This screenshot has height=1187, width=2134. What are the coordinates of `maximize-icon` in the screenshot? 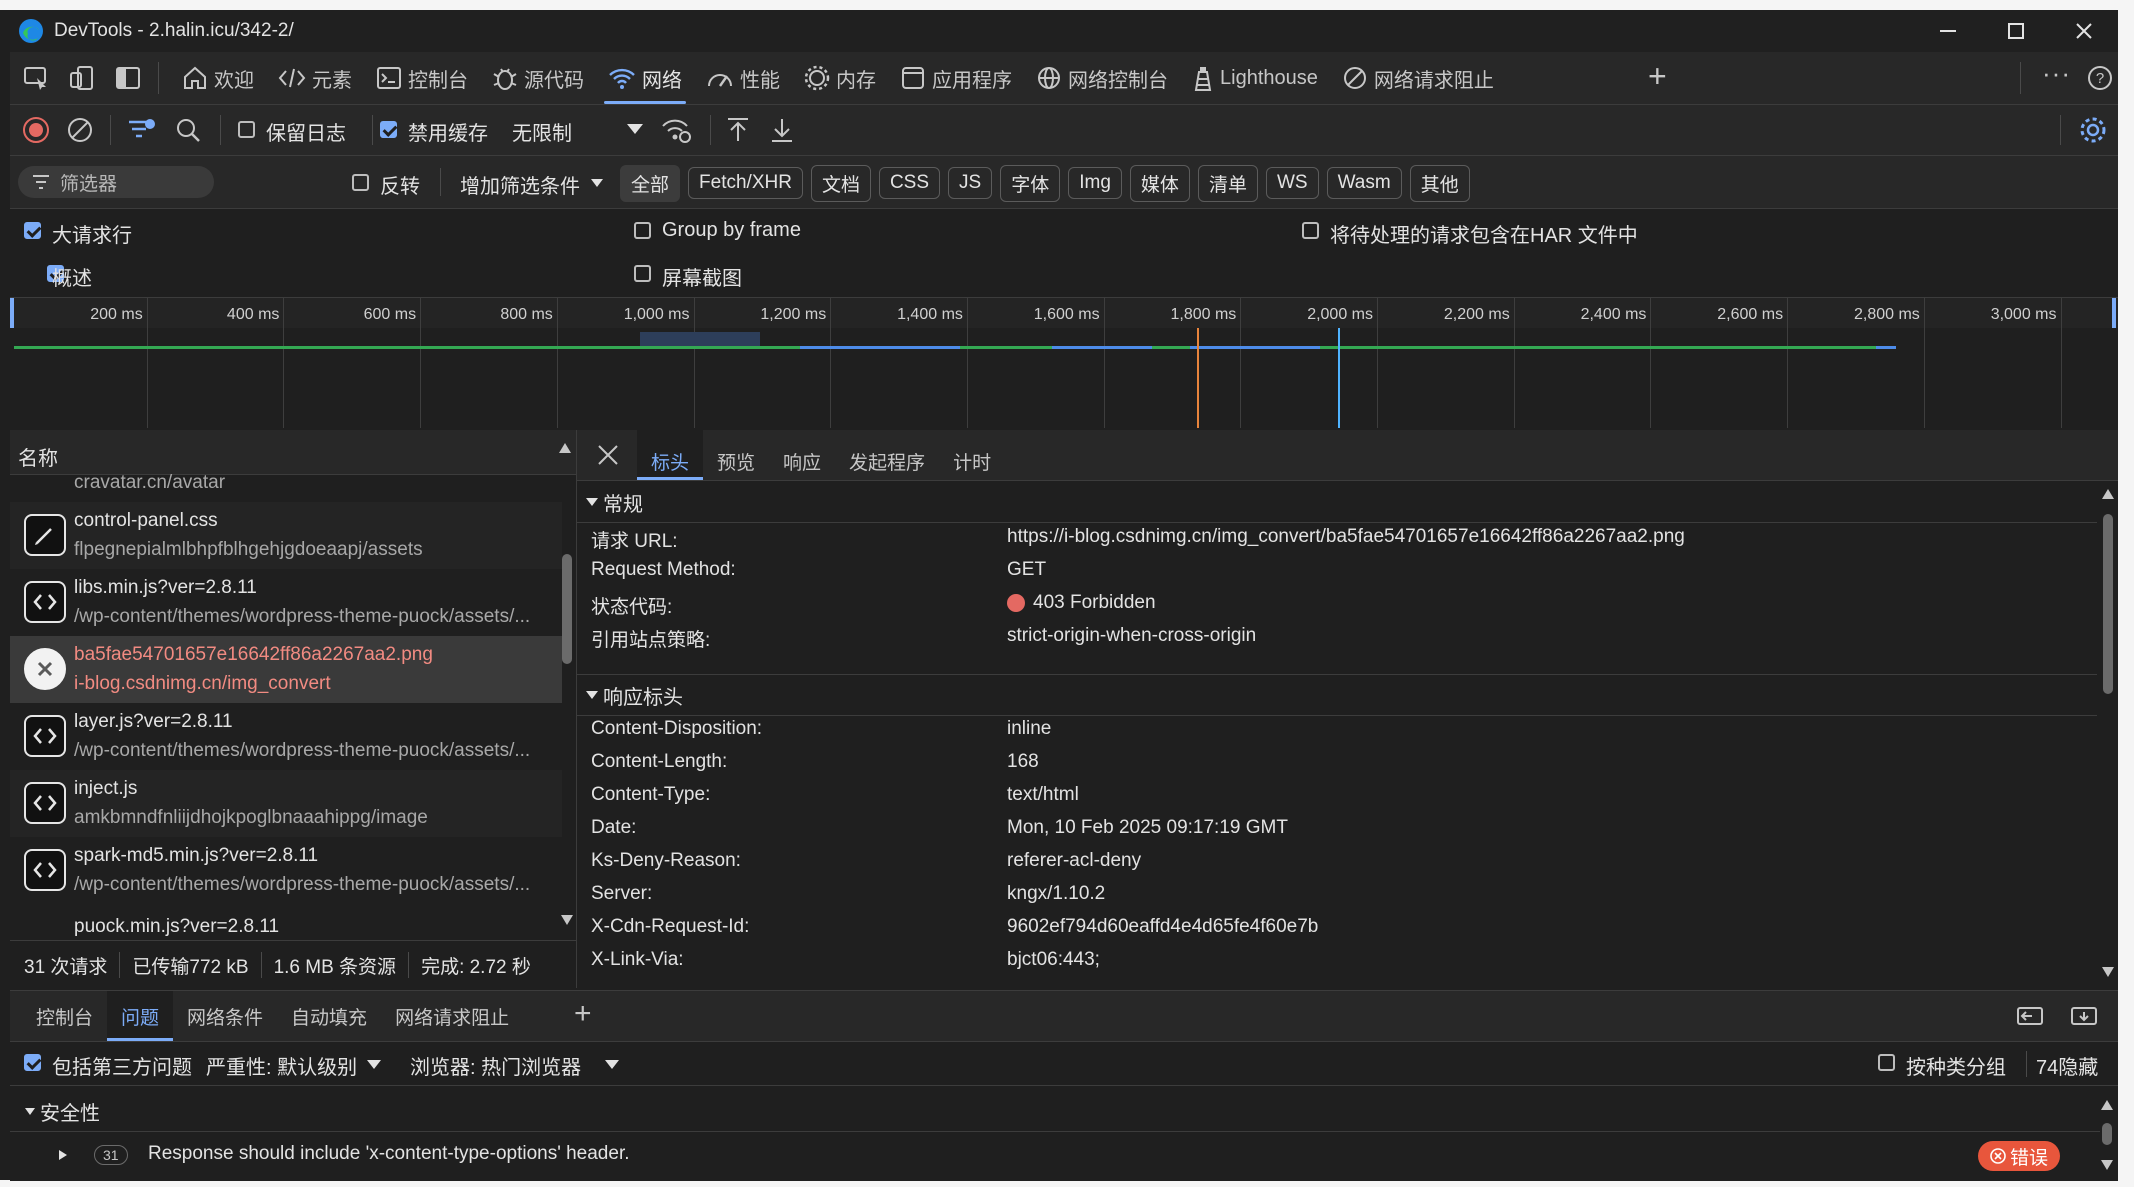 It's located at (2016, 31).